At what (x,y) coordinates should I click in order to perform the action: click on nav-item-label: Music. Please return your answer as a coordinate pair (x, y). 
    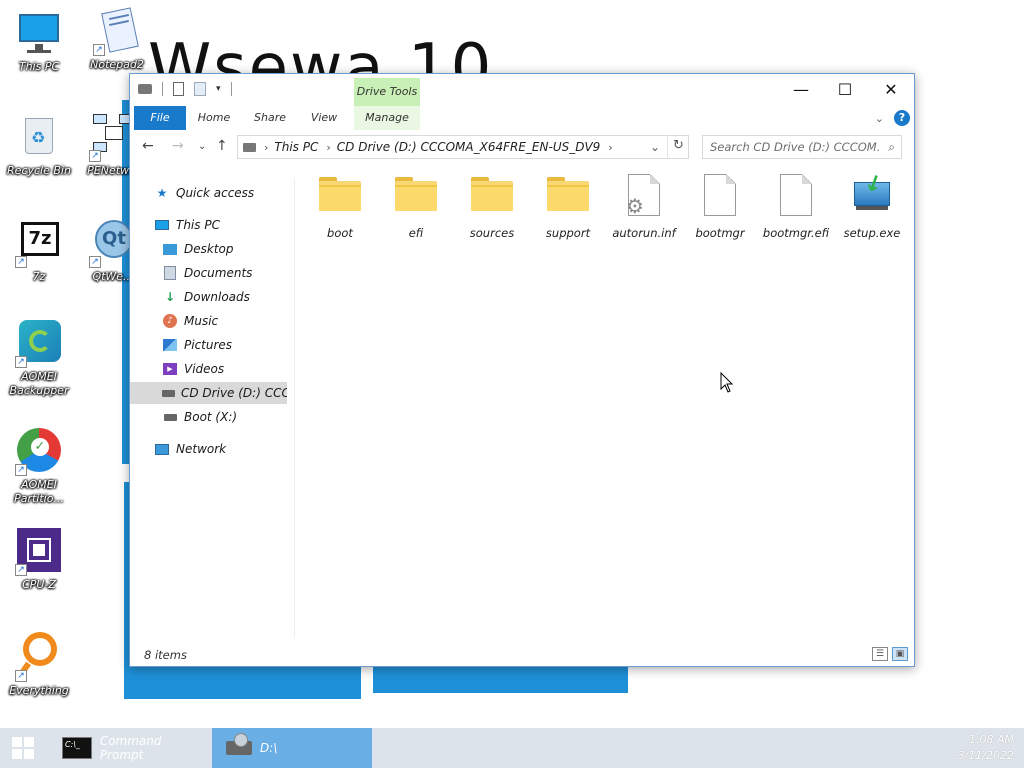
    Looking at the image, I should click on (201, 321).